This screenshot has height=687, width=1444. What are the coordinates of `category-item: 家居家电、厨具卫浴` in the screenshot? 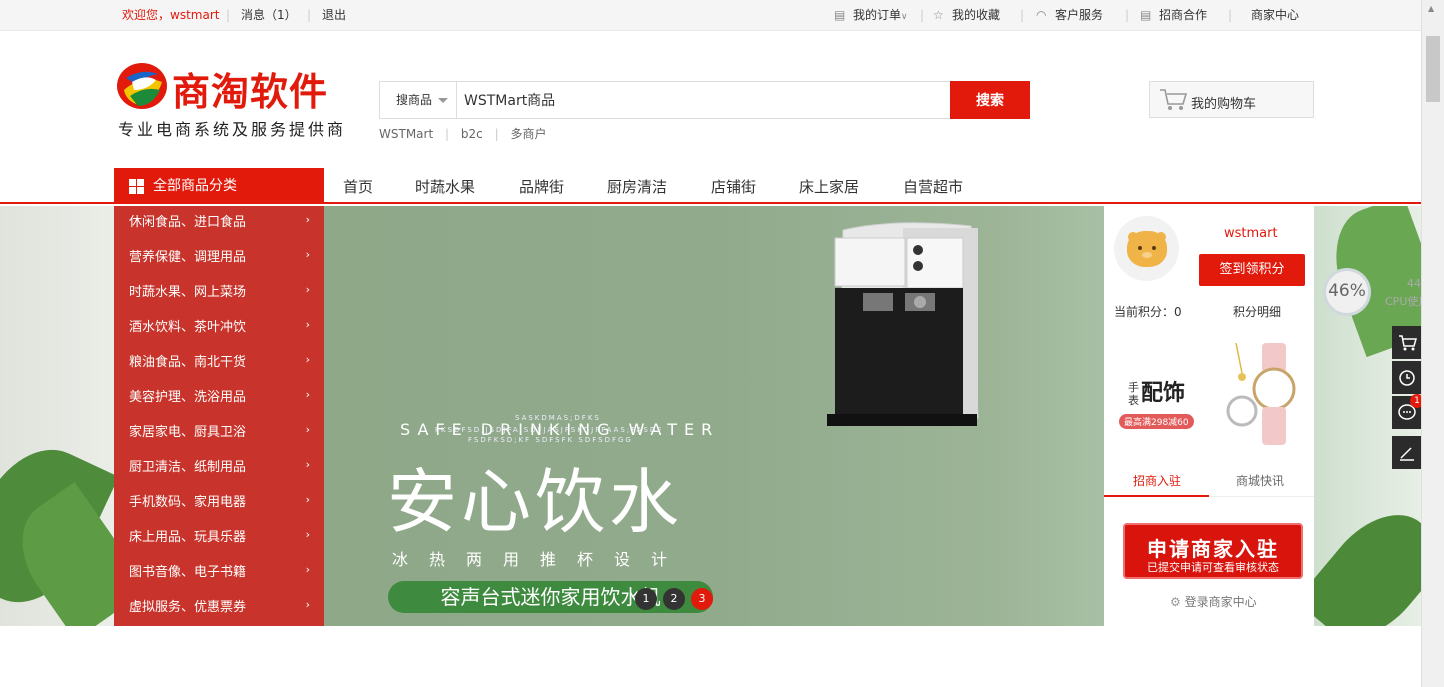 It's located at (187, 430).